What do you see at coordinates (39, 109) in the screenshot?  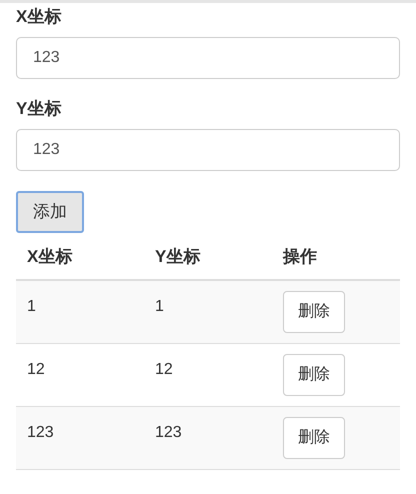 I see `field-label: Y坐标` at bounding box center [39, 109].